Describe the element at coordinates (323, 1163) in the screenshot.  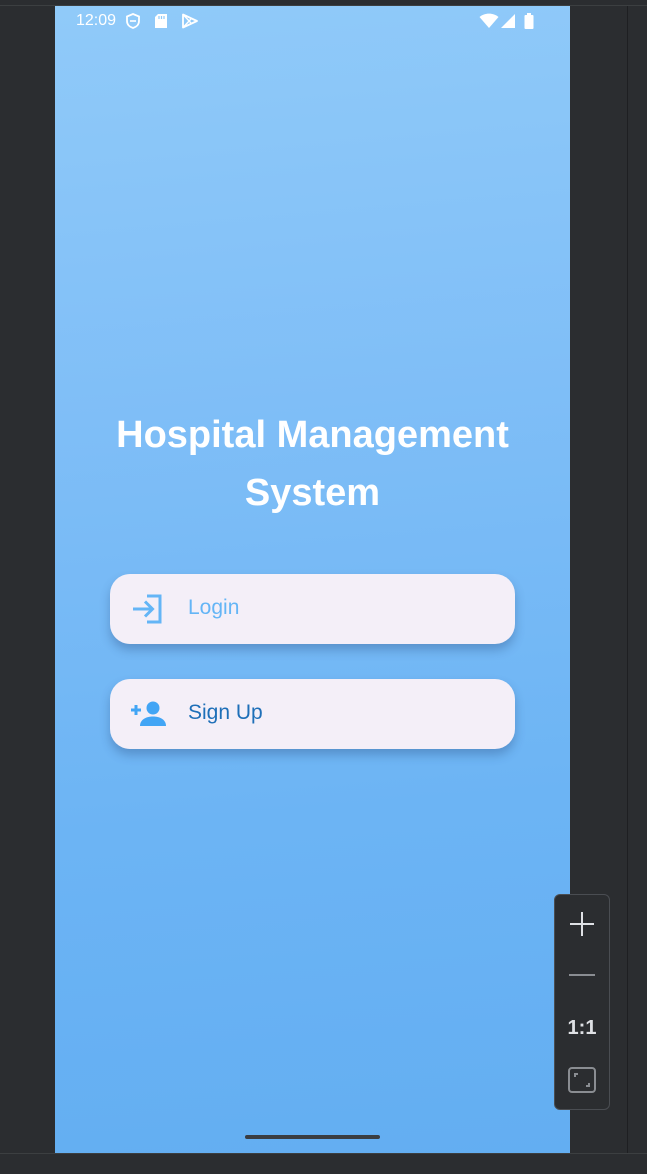
I see `ide-bottom-bar` at that location.